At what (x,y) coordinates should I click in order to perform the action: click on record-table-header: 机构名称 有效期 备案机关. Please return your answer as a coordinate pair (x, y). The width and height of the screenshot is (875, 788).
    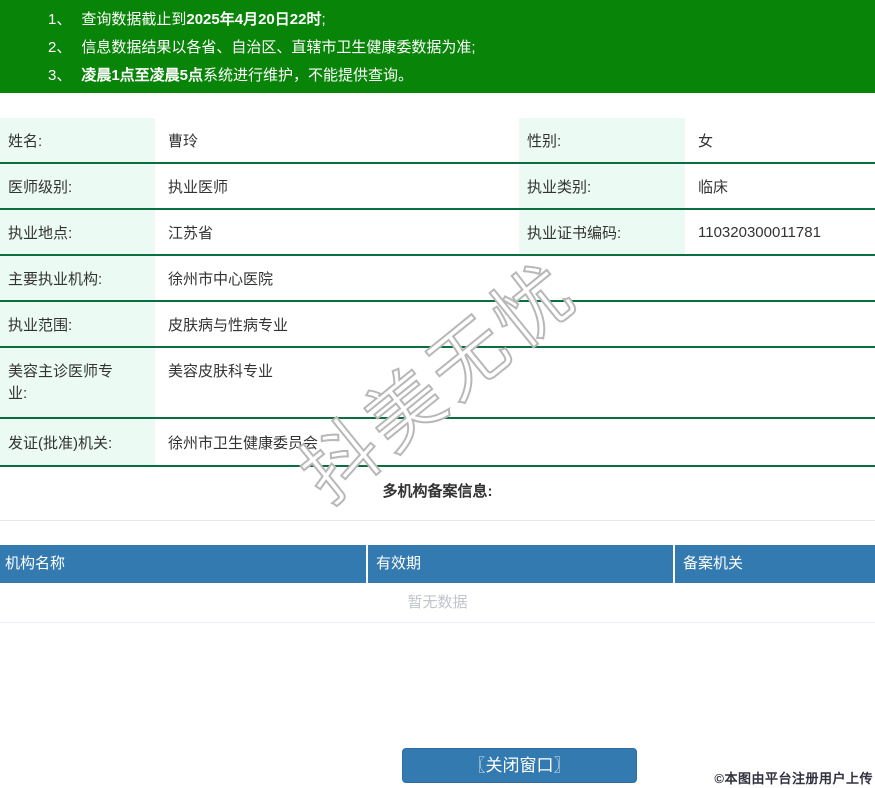
    Looking at the image, I should click on (437, 564).